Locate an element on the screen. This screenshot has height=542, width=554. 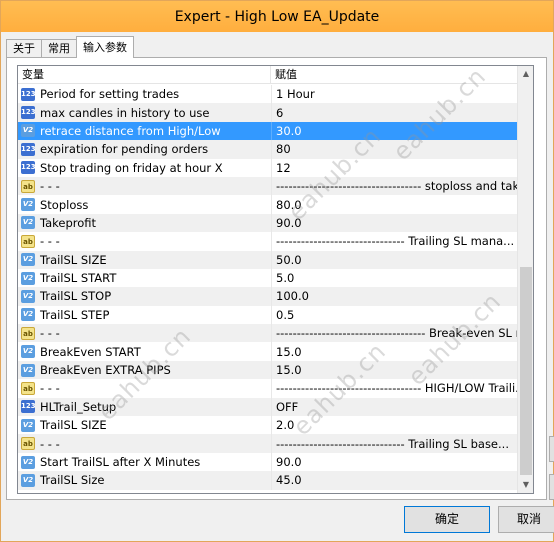
side-button-upper is located at coordinates (551, 449).